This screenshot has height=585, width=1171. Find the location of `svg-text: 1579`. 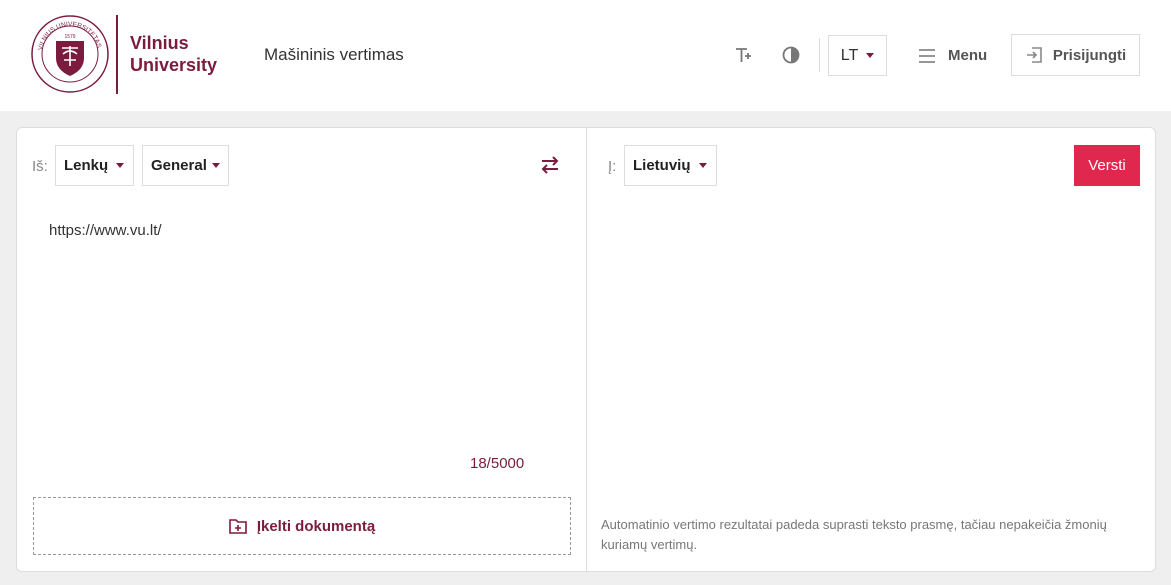

svg-text: 1579 is located at coordinates (69, 37).